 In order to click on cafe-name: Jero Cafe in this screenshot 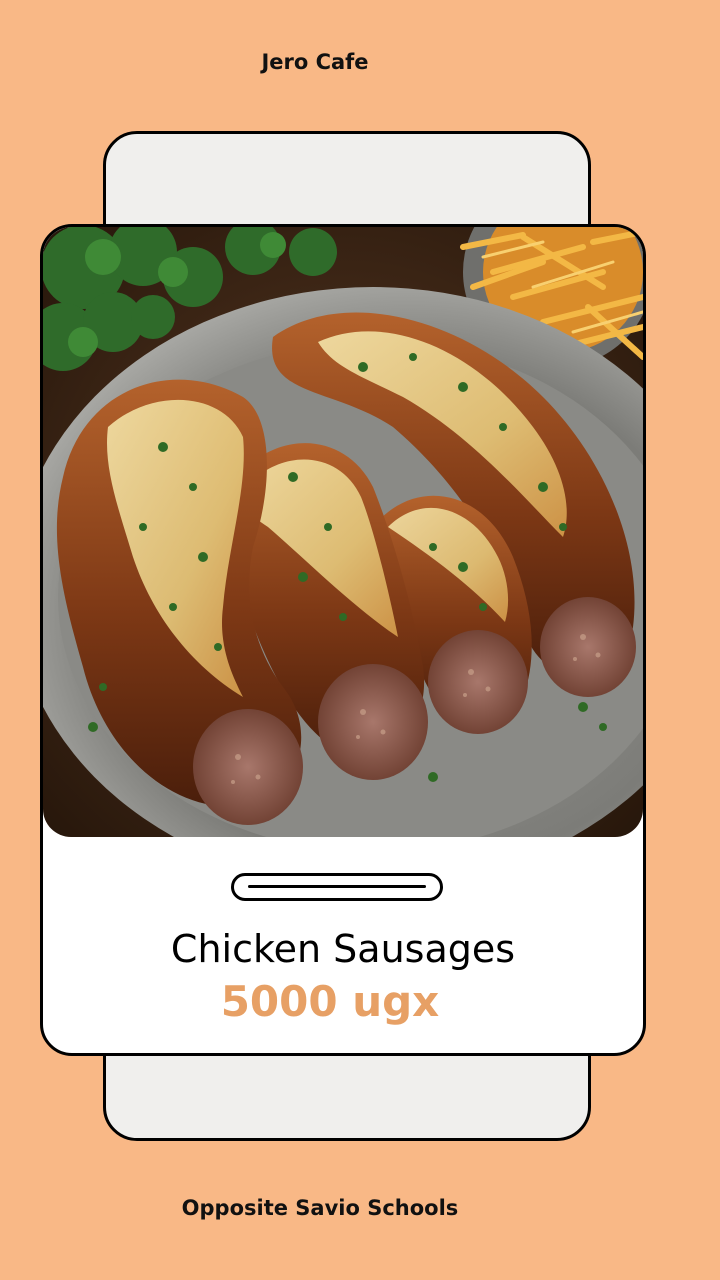, I will do `click(315, 62)`.